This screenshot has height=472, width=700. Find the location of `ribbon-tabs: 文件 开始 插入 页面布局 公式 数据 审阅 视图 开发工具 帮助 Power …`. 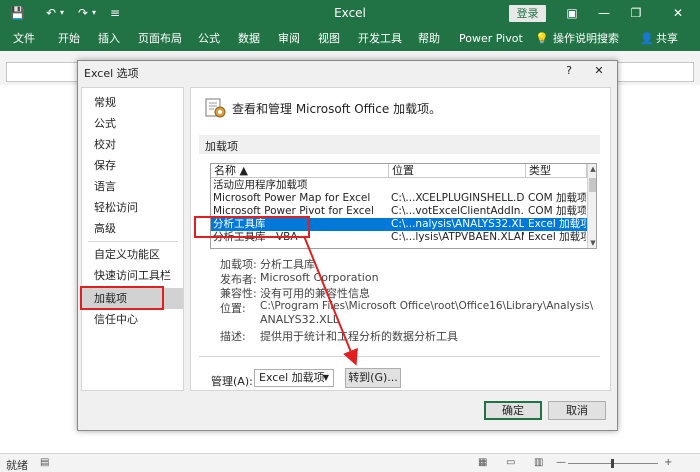

ribbon-tabs: 文件 开始 插入 页面布局 公式 数据 审阅 视图 开发工具 帮助 Power … is located at coordinates (350, 39).